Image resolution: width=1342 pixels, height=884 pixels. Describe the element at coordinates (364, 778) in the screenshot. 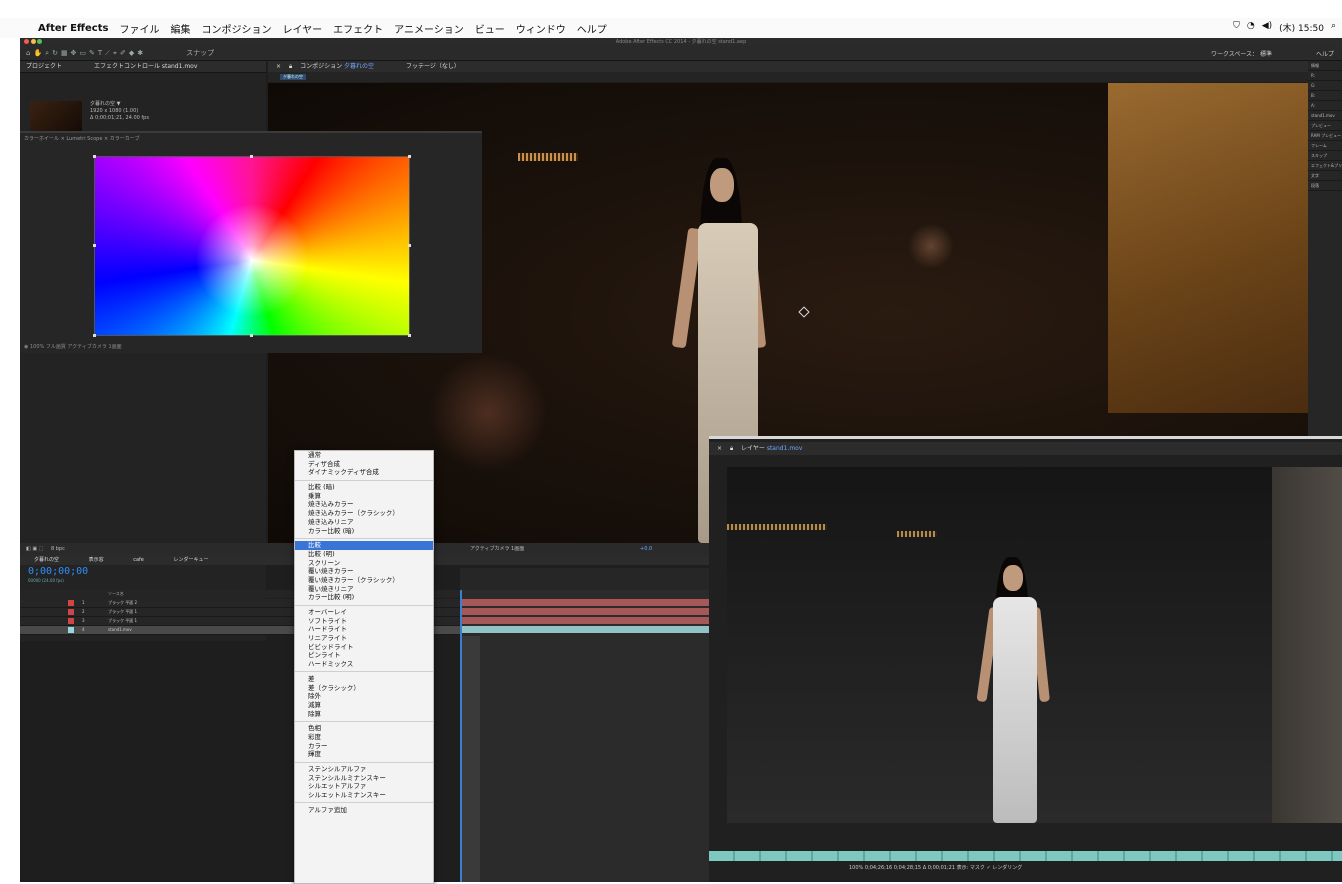

I see `blend-mode-item: ステンシルルミナンスキー` at that location.